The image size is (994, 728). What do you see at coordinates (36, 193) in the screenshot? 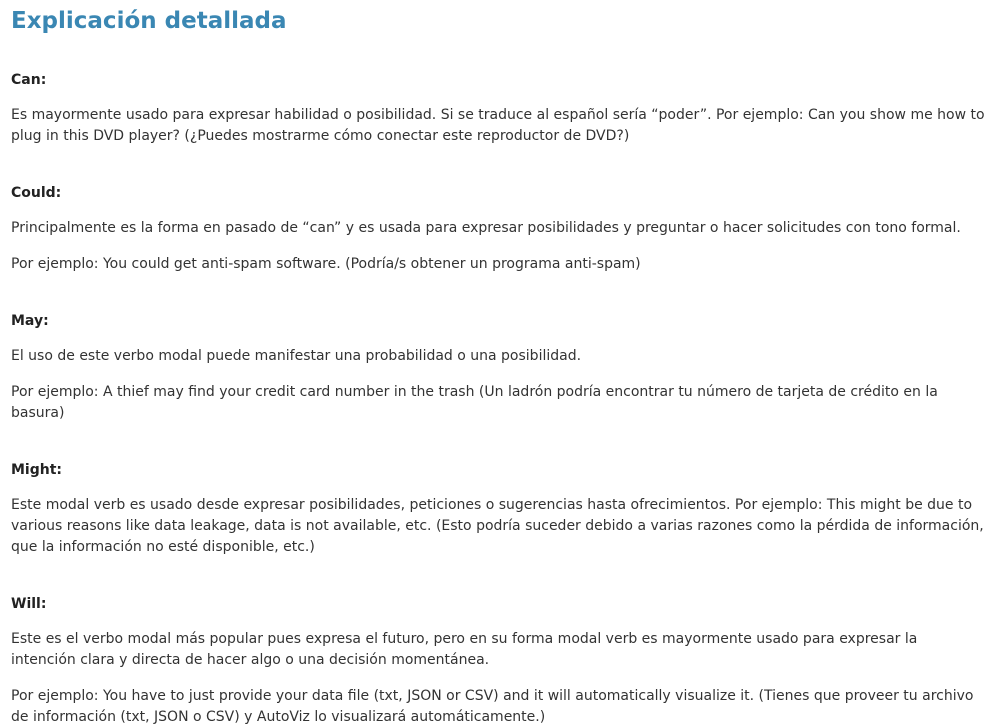
I see `section-heading-could: Could:` at bounding box center [36, 193].